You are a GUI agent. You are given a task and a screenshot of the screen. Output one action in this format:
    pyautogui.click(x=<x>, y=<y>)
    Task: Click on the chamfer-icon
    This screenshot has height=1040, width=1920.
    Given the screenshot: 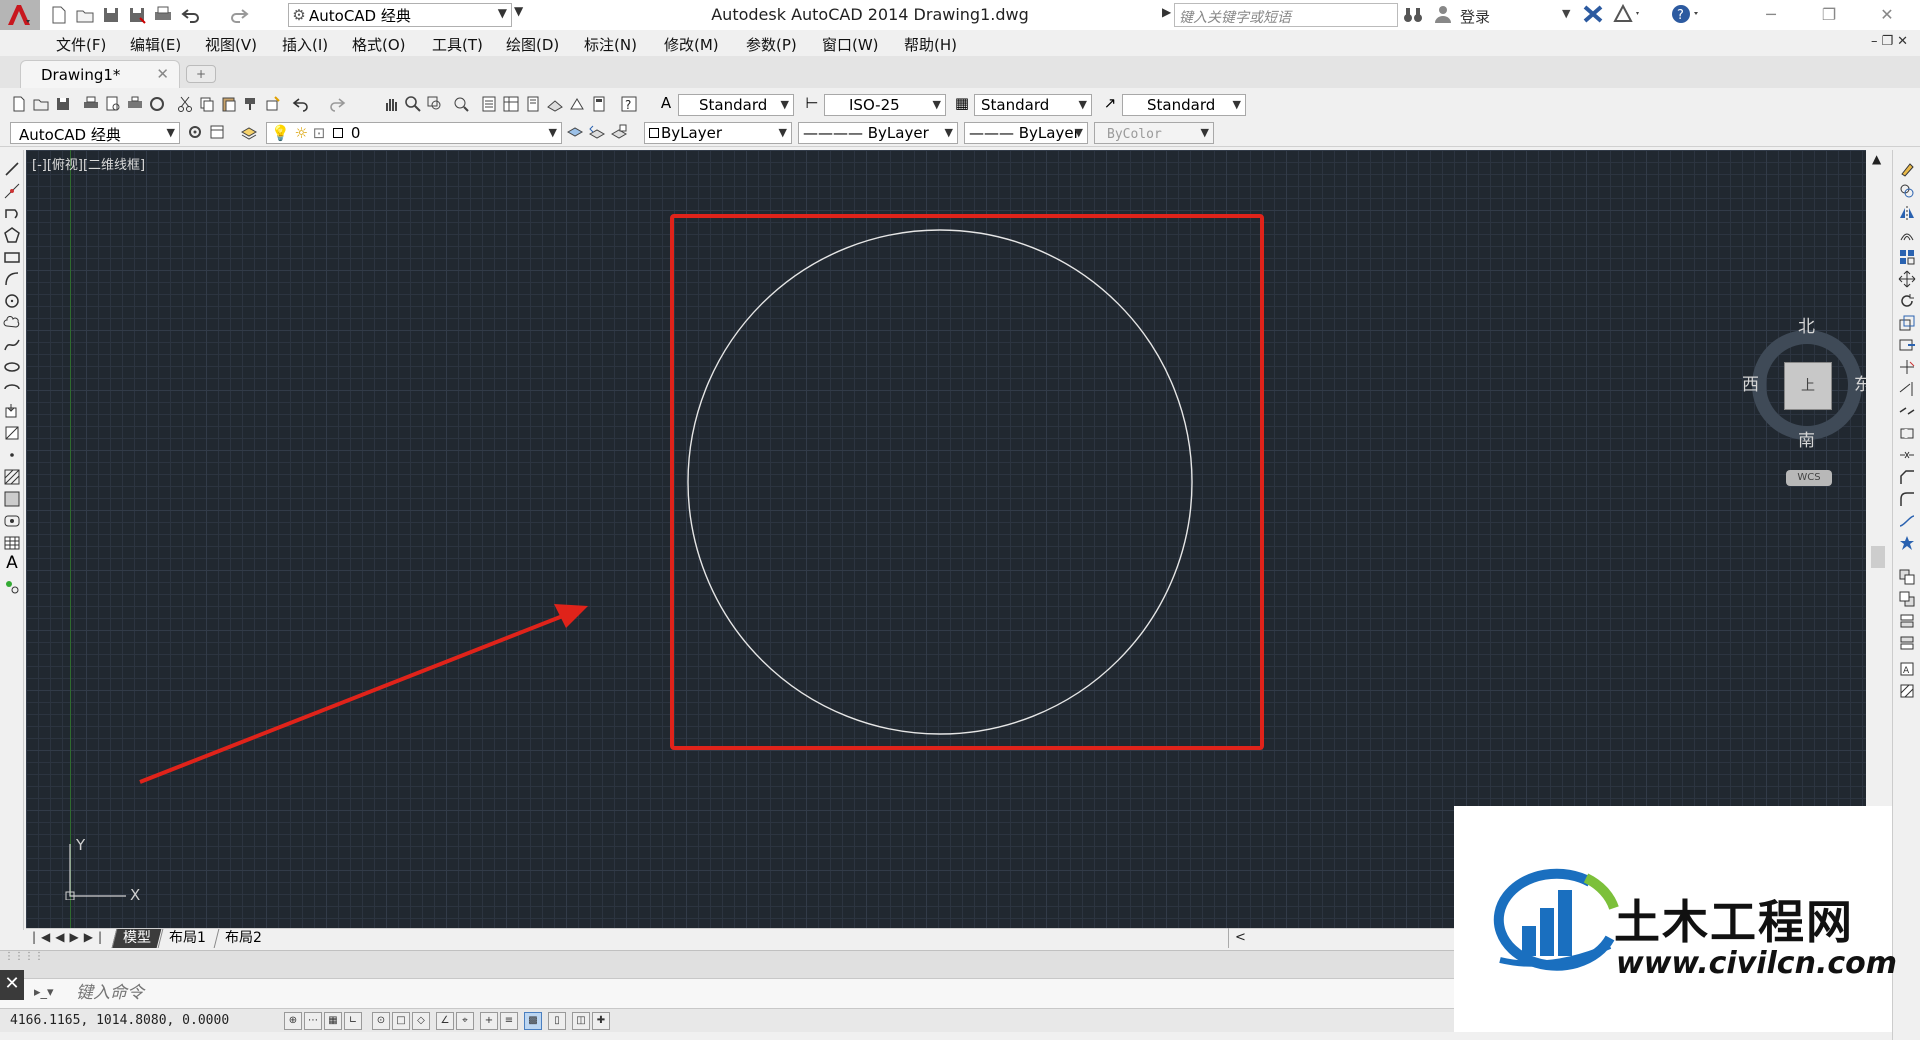 What is the action you would take?
    pyautogui.click(x=1907, y=477)
    